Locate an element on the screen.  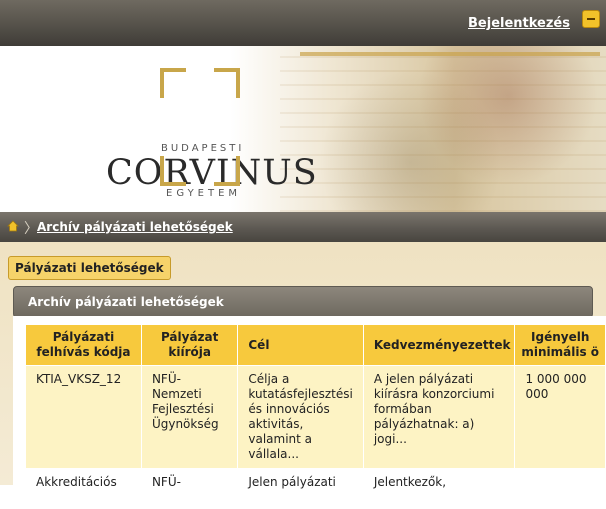
logo-bracket-top-left is located at coordinates (173, 83).